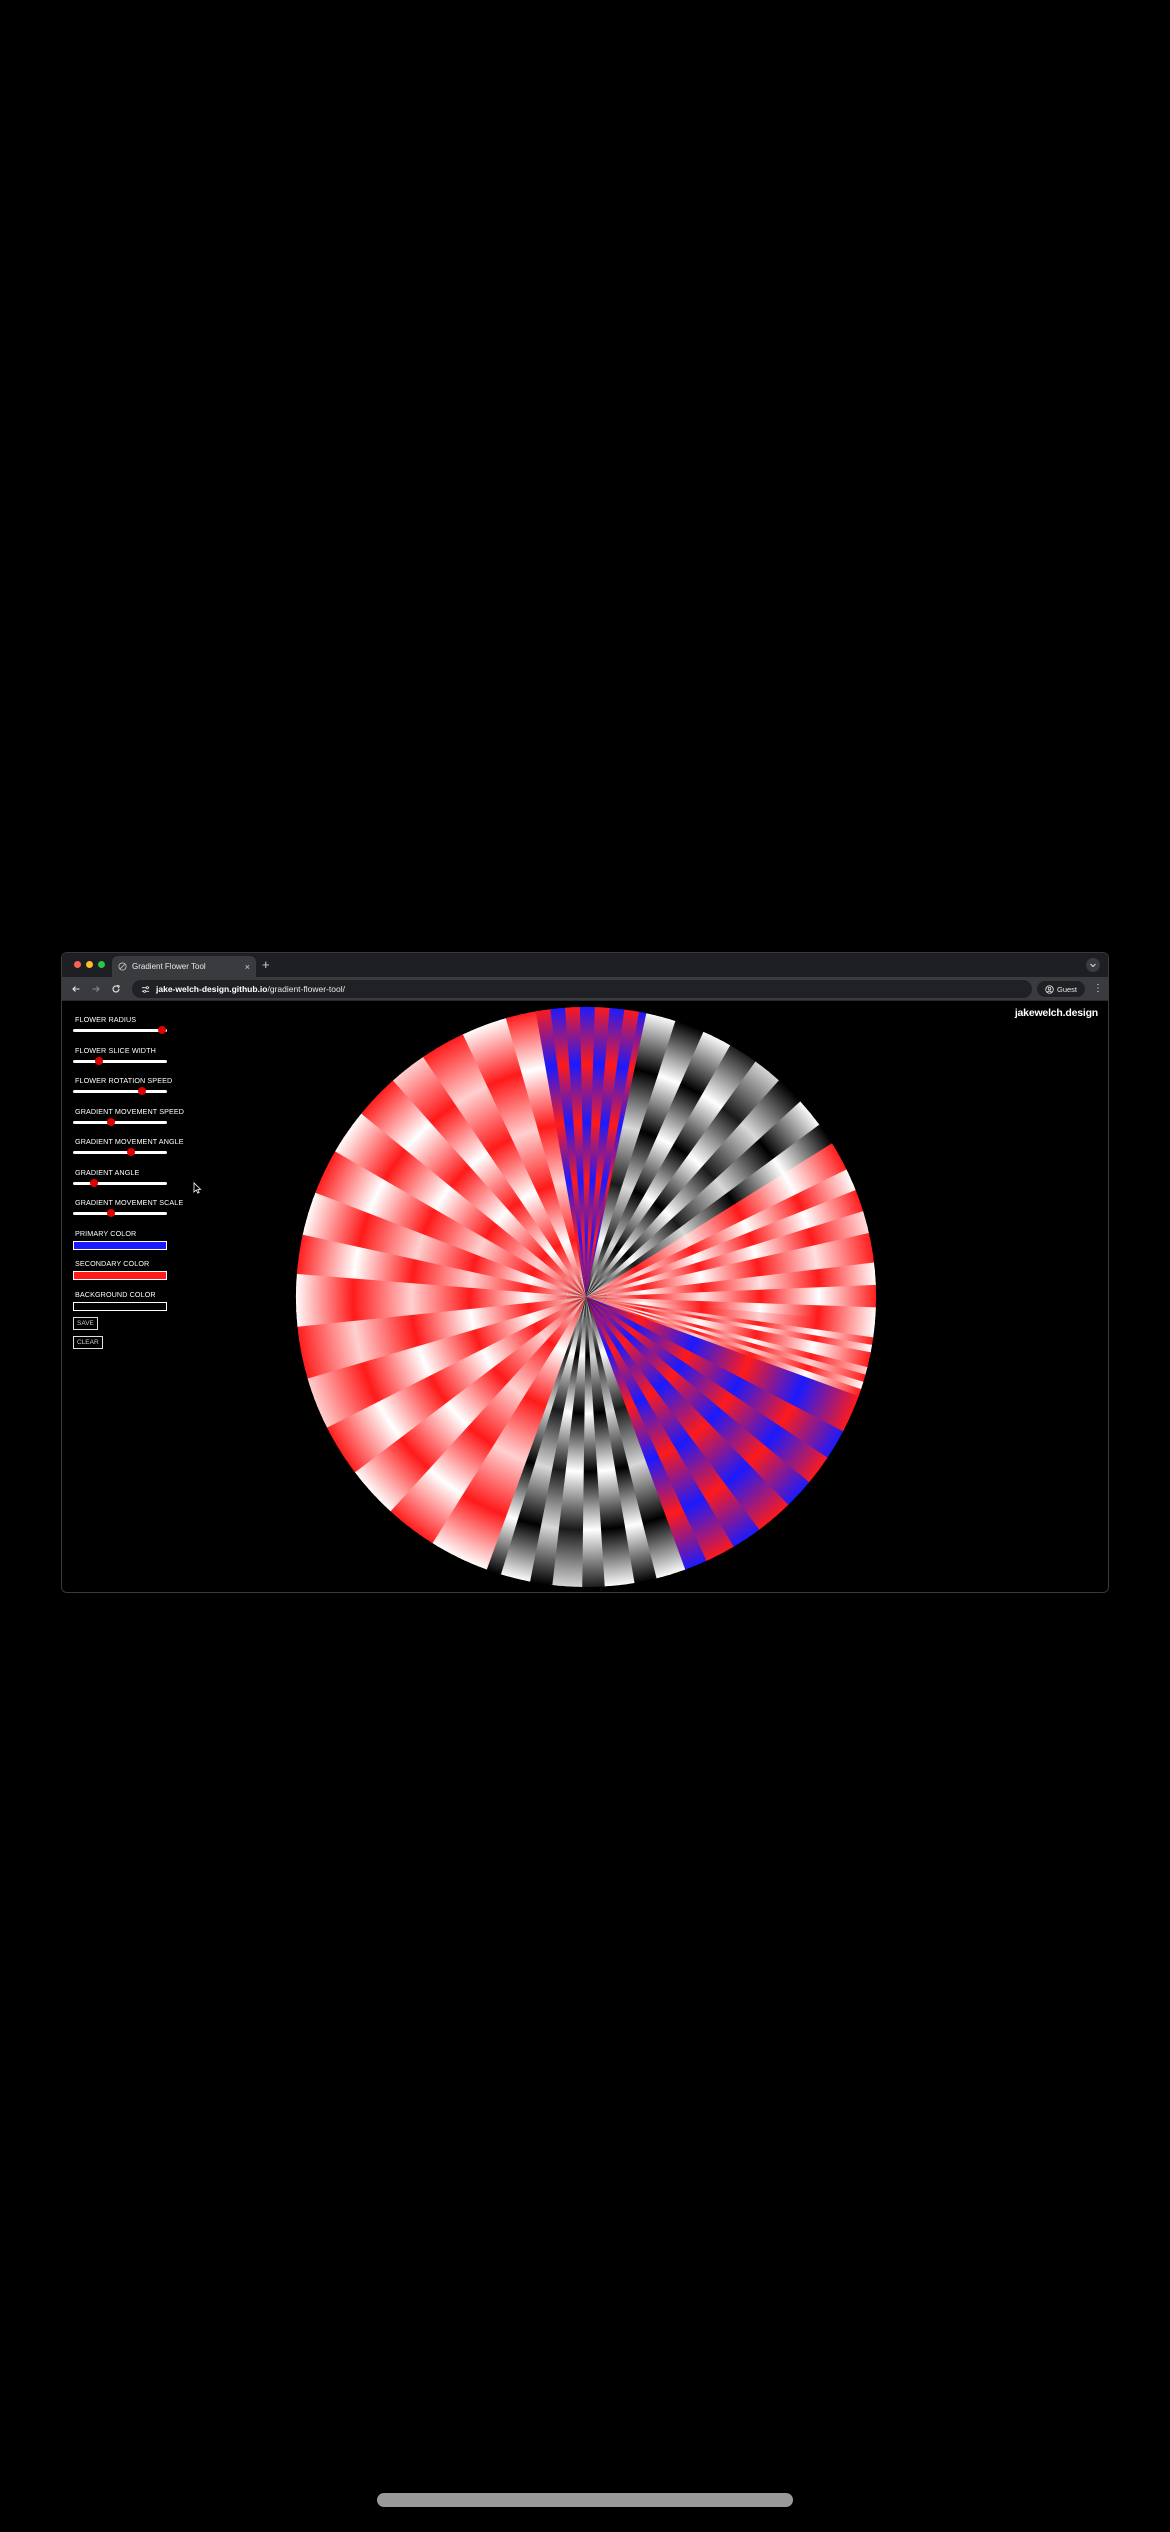 The width and height of the screenshot is (1170, 2532). What do you see at coordinates (101, 964) in the screenshot?
I see `zoom-window-button` at bounding box center [101, 964].